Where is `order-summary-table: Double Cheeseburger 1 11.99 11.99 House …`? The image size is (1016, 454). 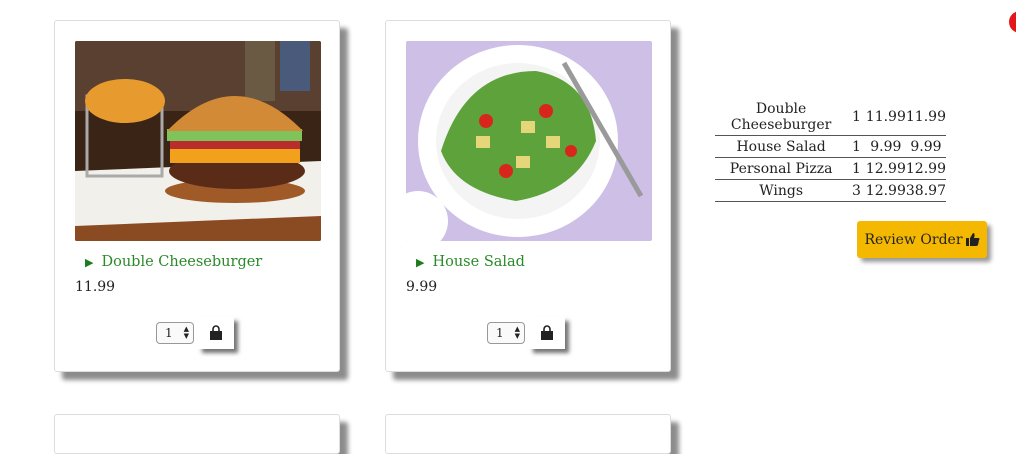 order-summary-table: Double Cheeseburger 1 11.99 11.99 House … is located at coordinates (830, 150).